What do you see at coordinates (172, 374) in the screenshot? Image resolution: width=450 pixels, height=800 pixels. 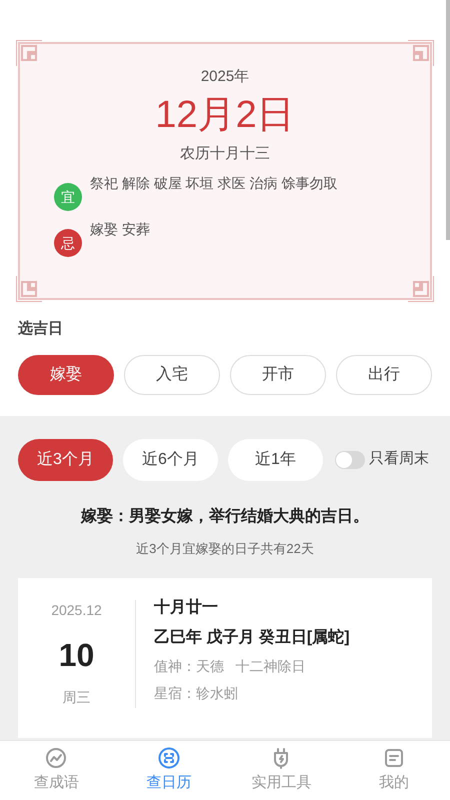 I see `category-chip: 入宅` at bounding box center [172, 374].